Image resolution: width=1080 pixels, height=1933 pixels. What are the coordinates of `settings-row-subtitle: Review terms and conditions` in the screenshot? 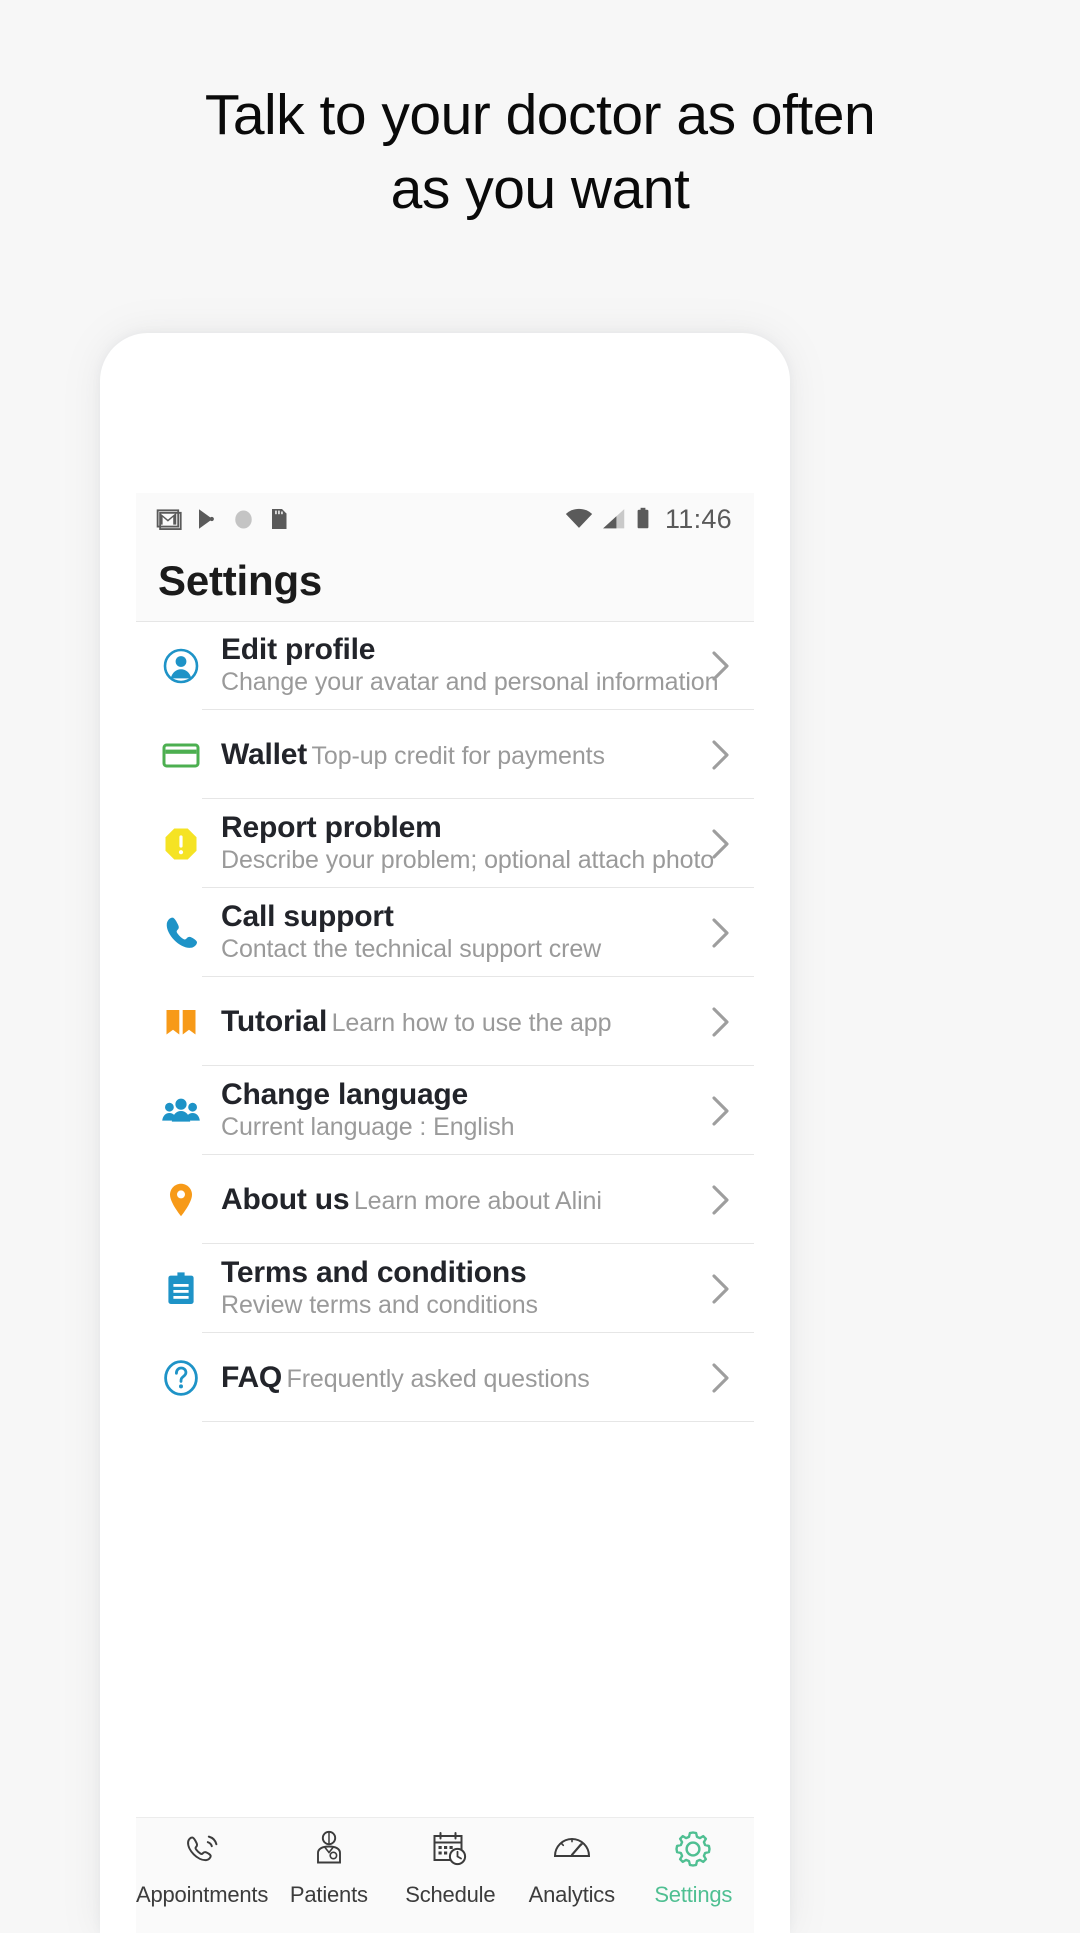 It's located at (379, 1305).